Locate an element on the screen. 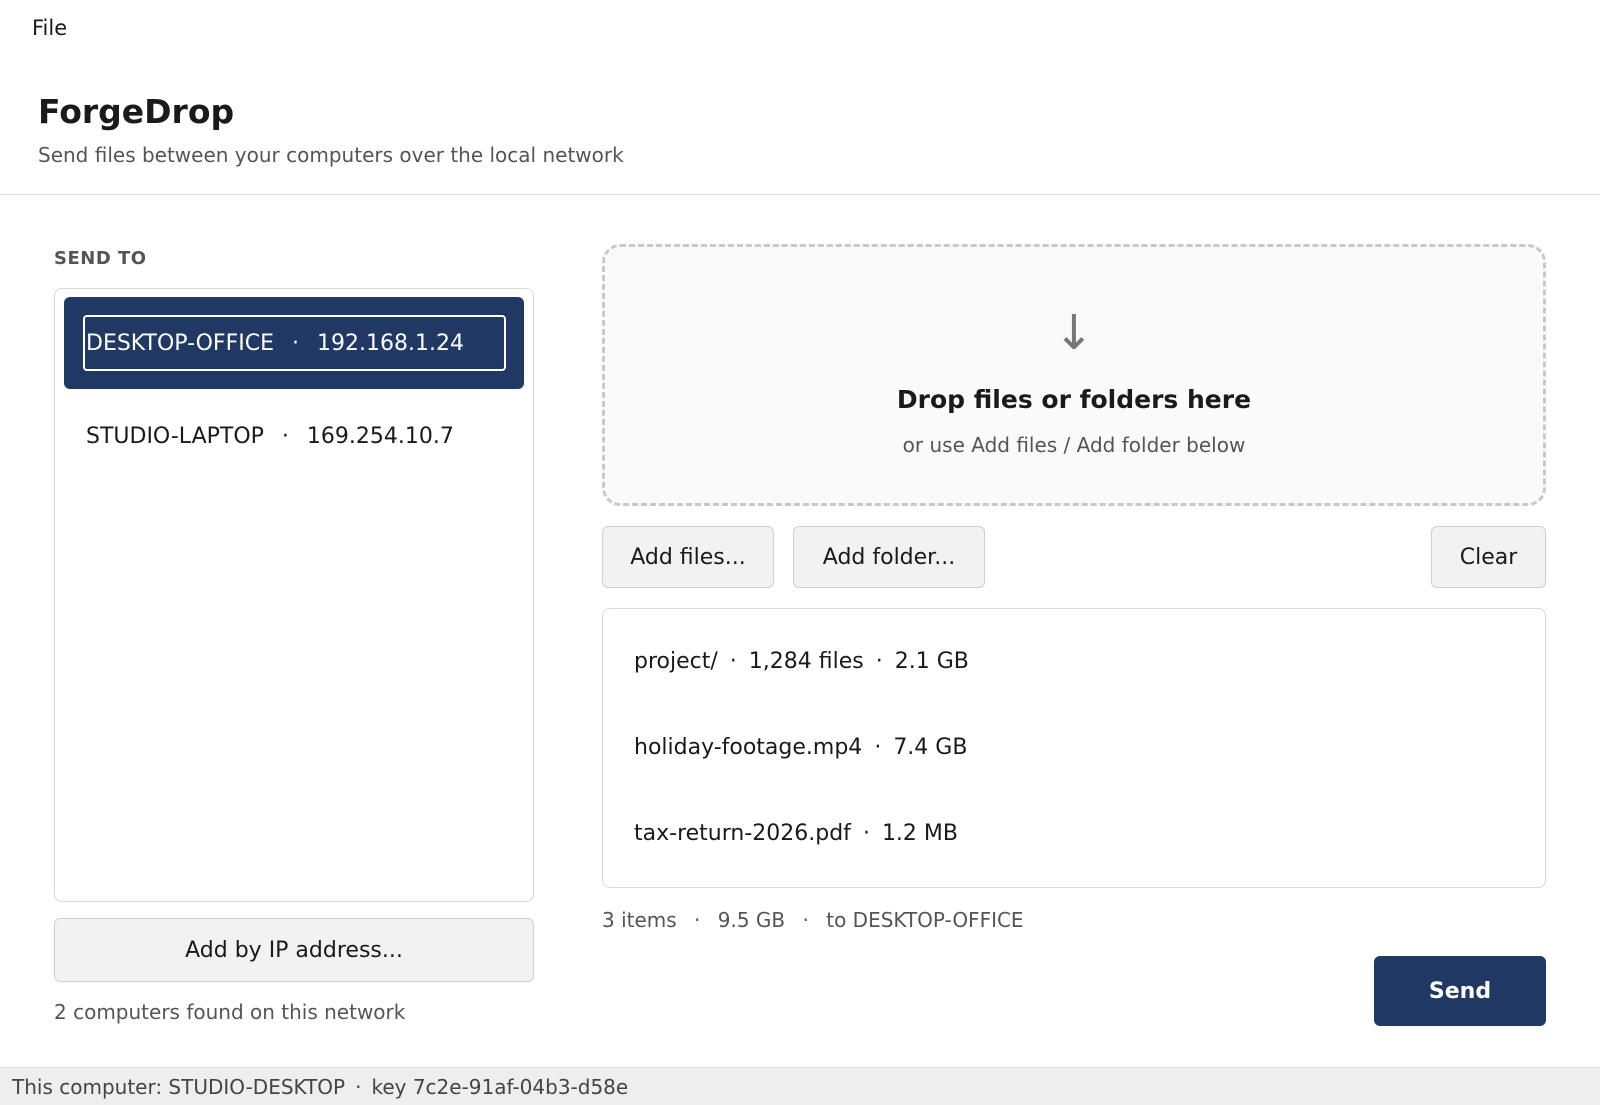  file-size: 2.1 GB is located at coordinates (931, 661).